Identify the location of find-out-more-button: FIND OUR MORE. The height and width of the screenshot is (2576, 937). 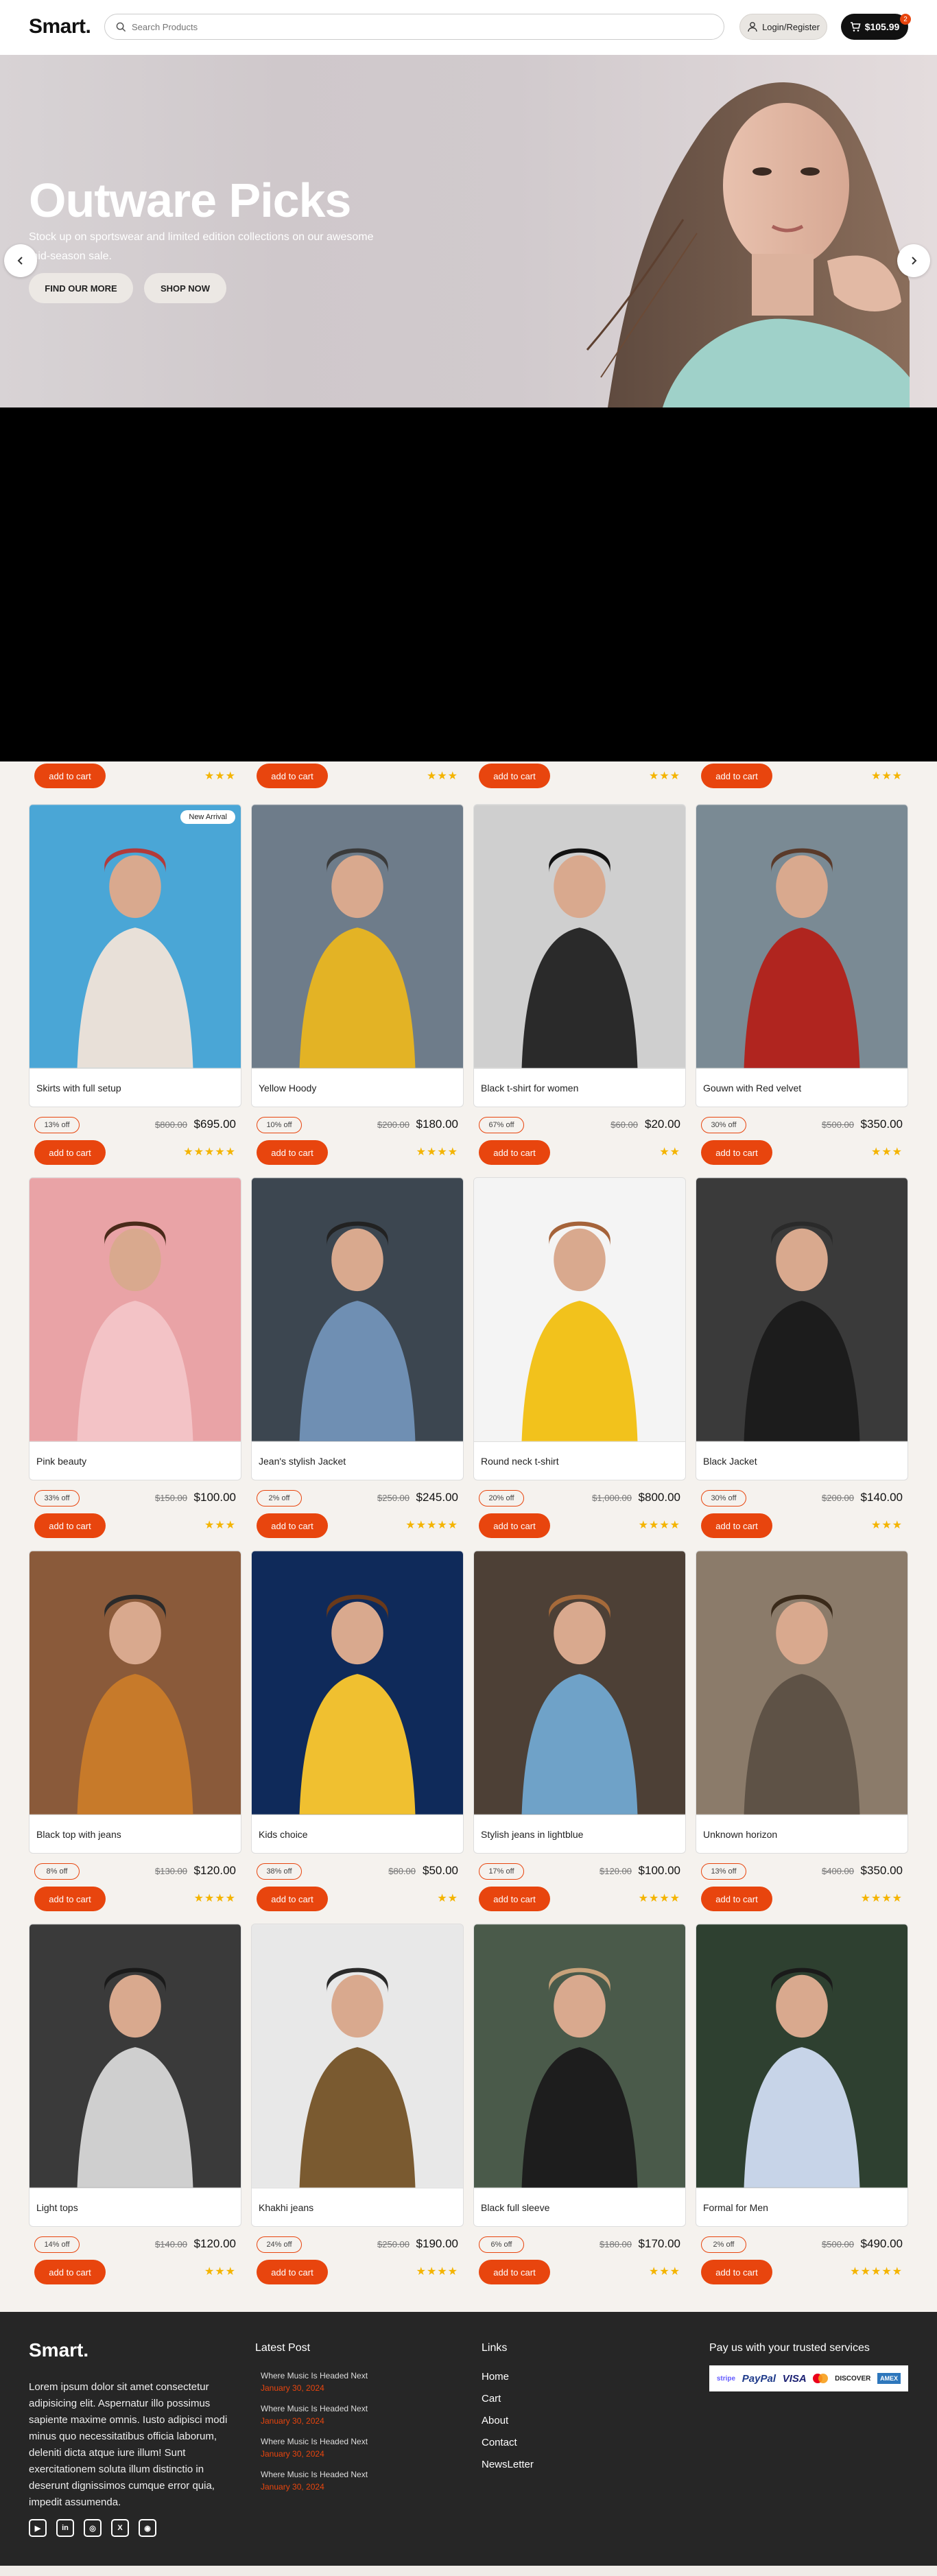
(81, 288).